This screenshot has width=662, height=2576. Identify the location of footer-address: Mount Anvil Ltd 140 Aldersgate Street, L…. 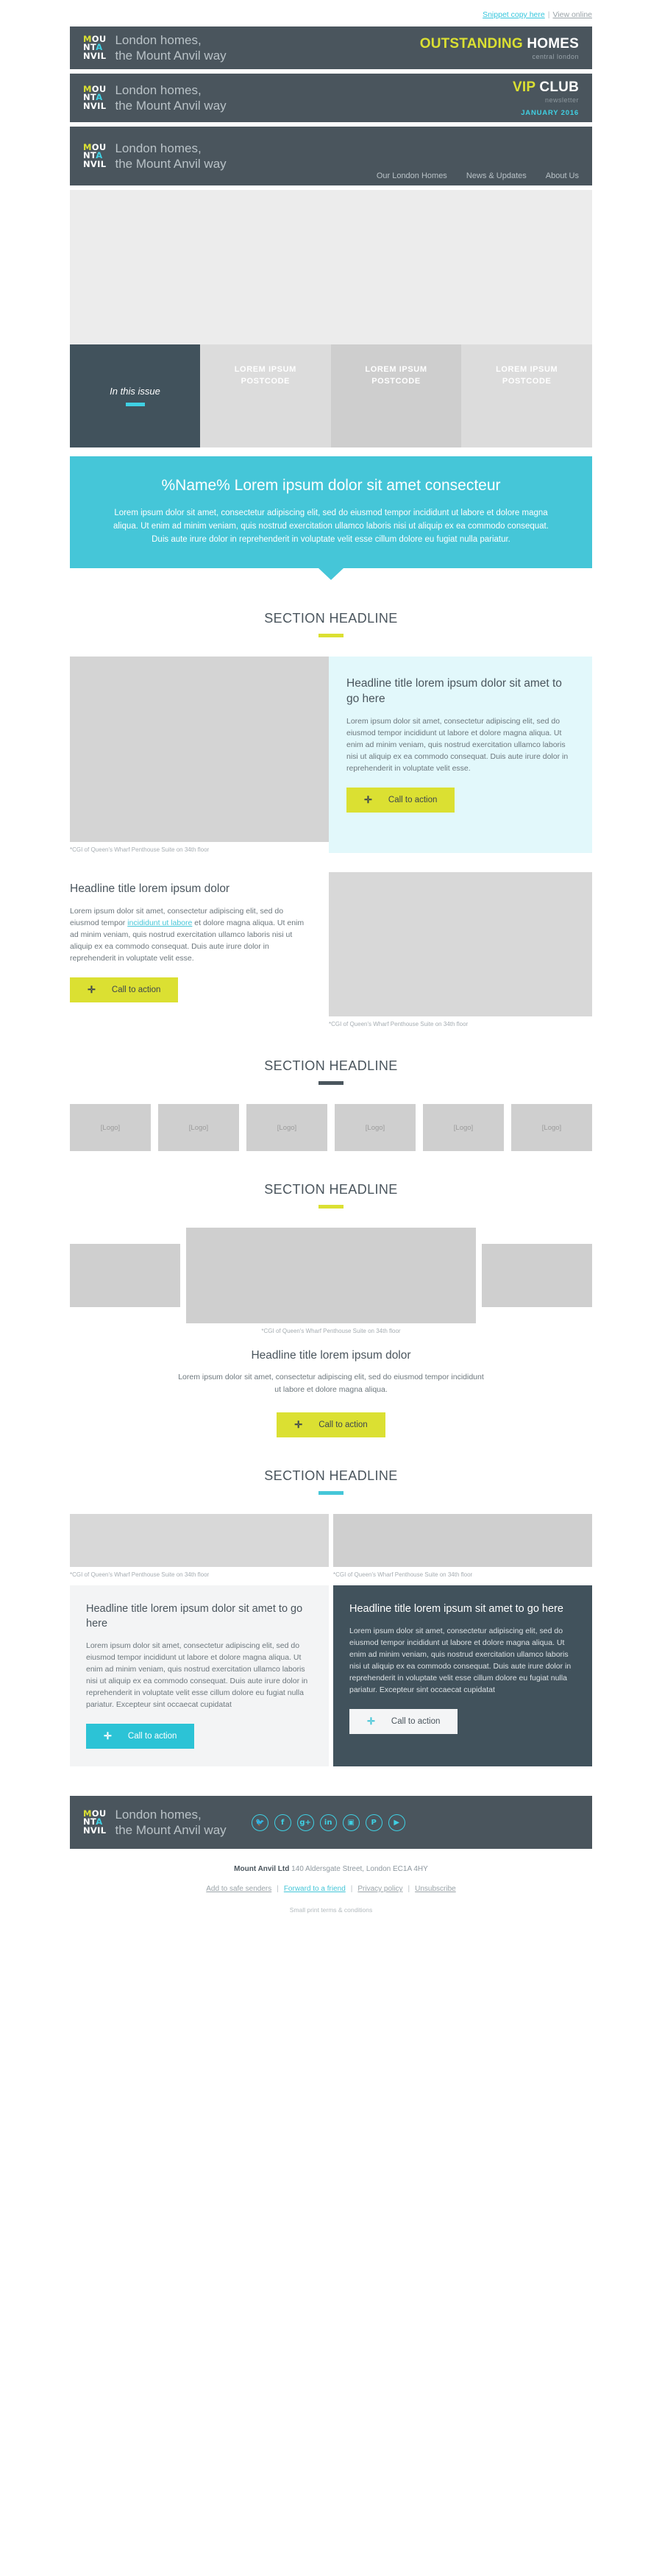
(331, 1861).